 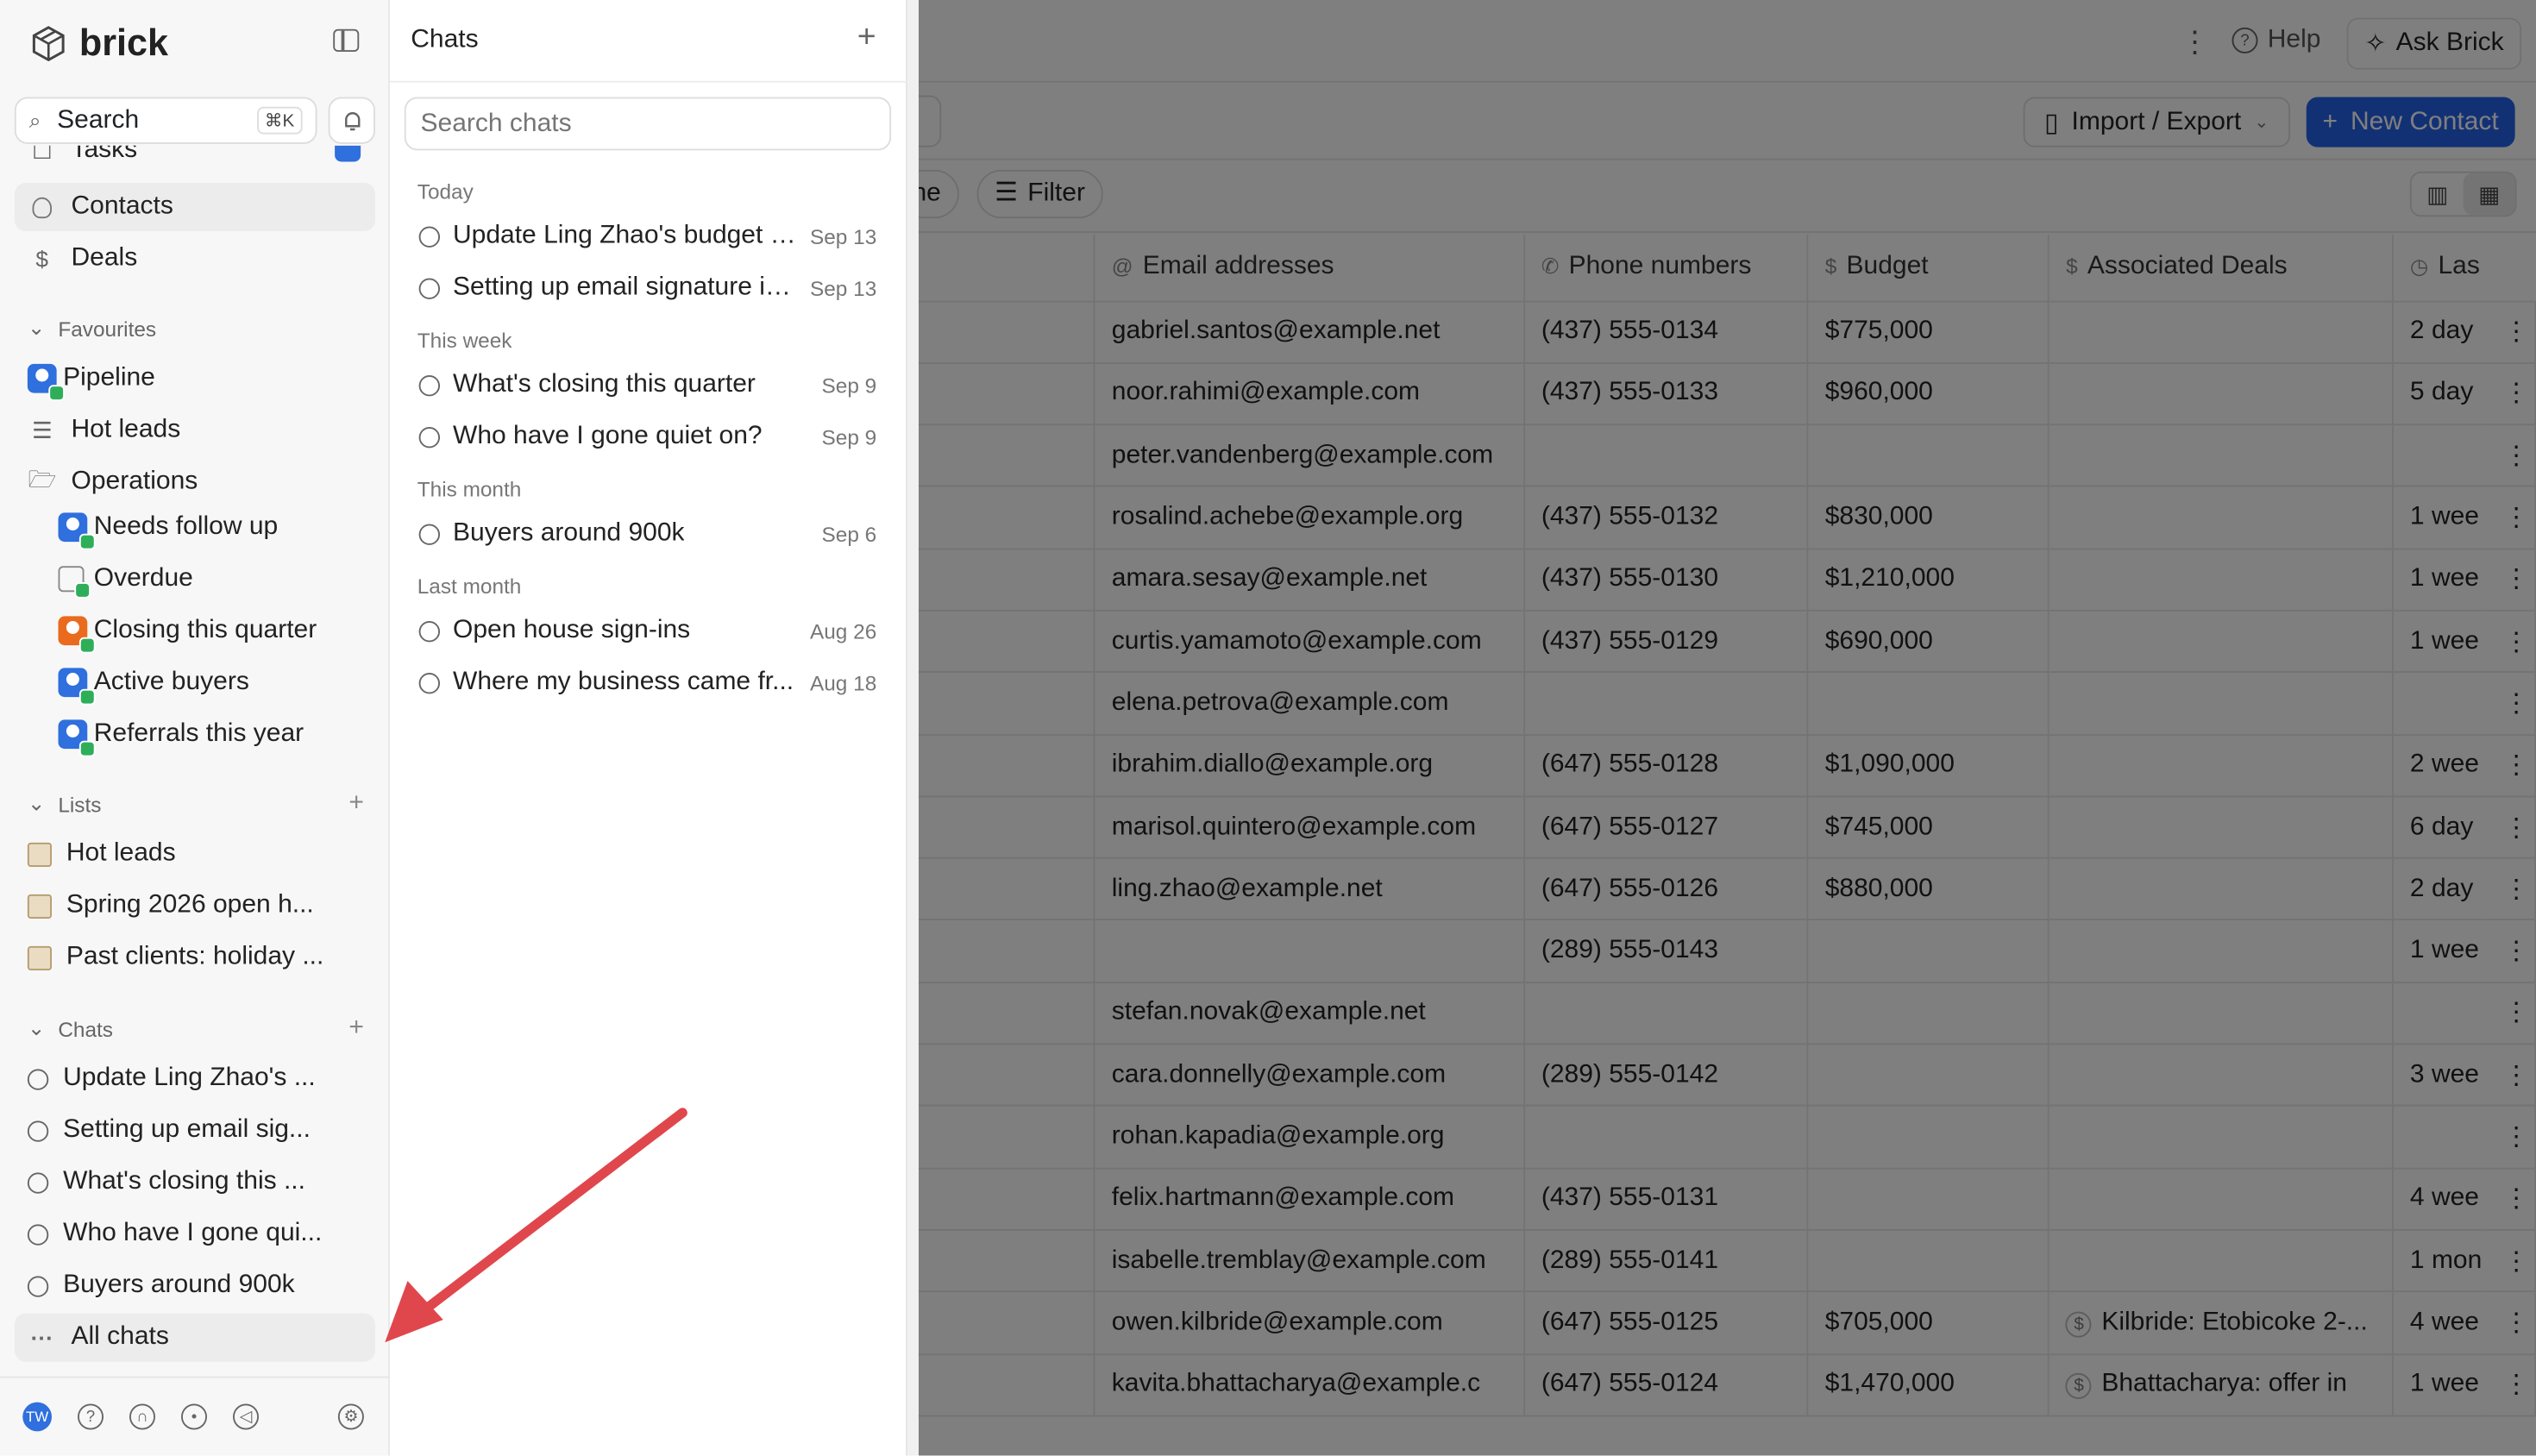 What do you see at coordinates (34, 120) in the screenshot?
I see `search-icon: ⌕` at bounding box center [34, 120].